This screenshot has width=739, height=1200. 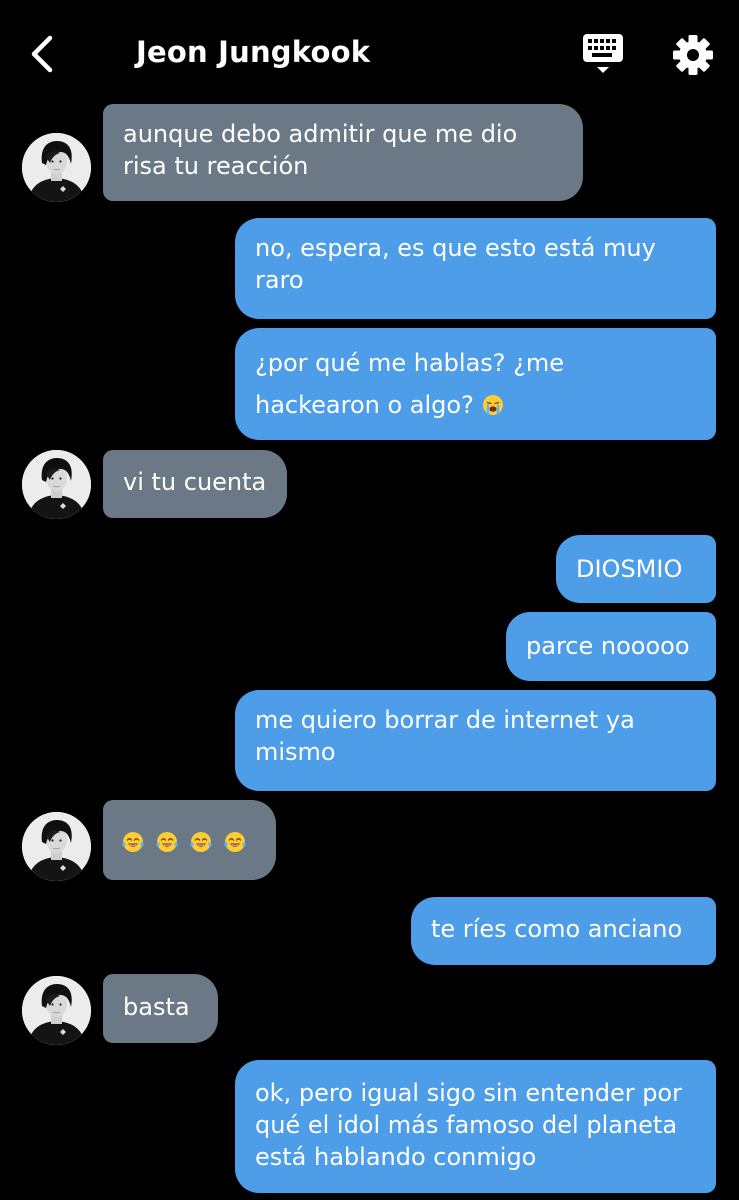 I want to click on message-bubble-outgoing: te ríes como anciano, so click(x=563, y=931).